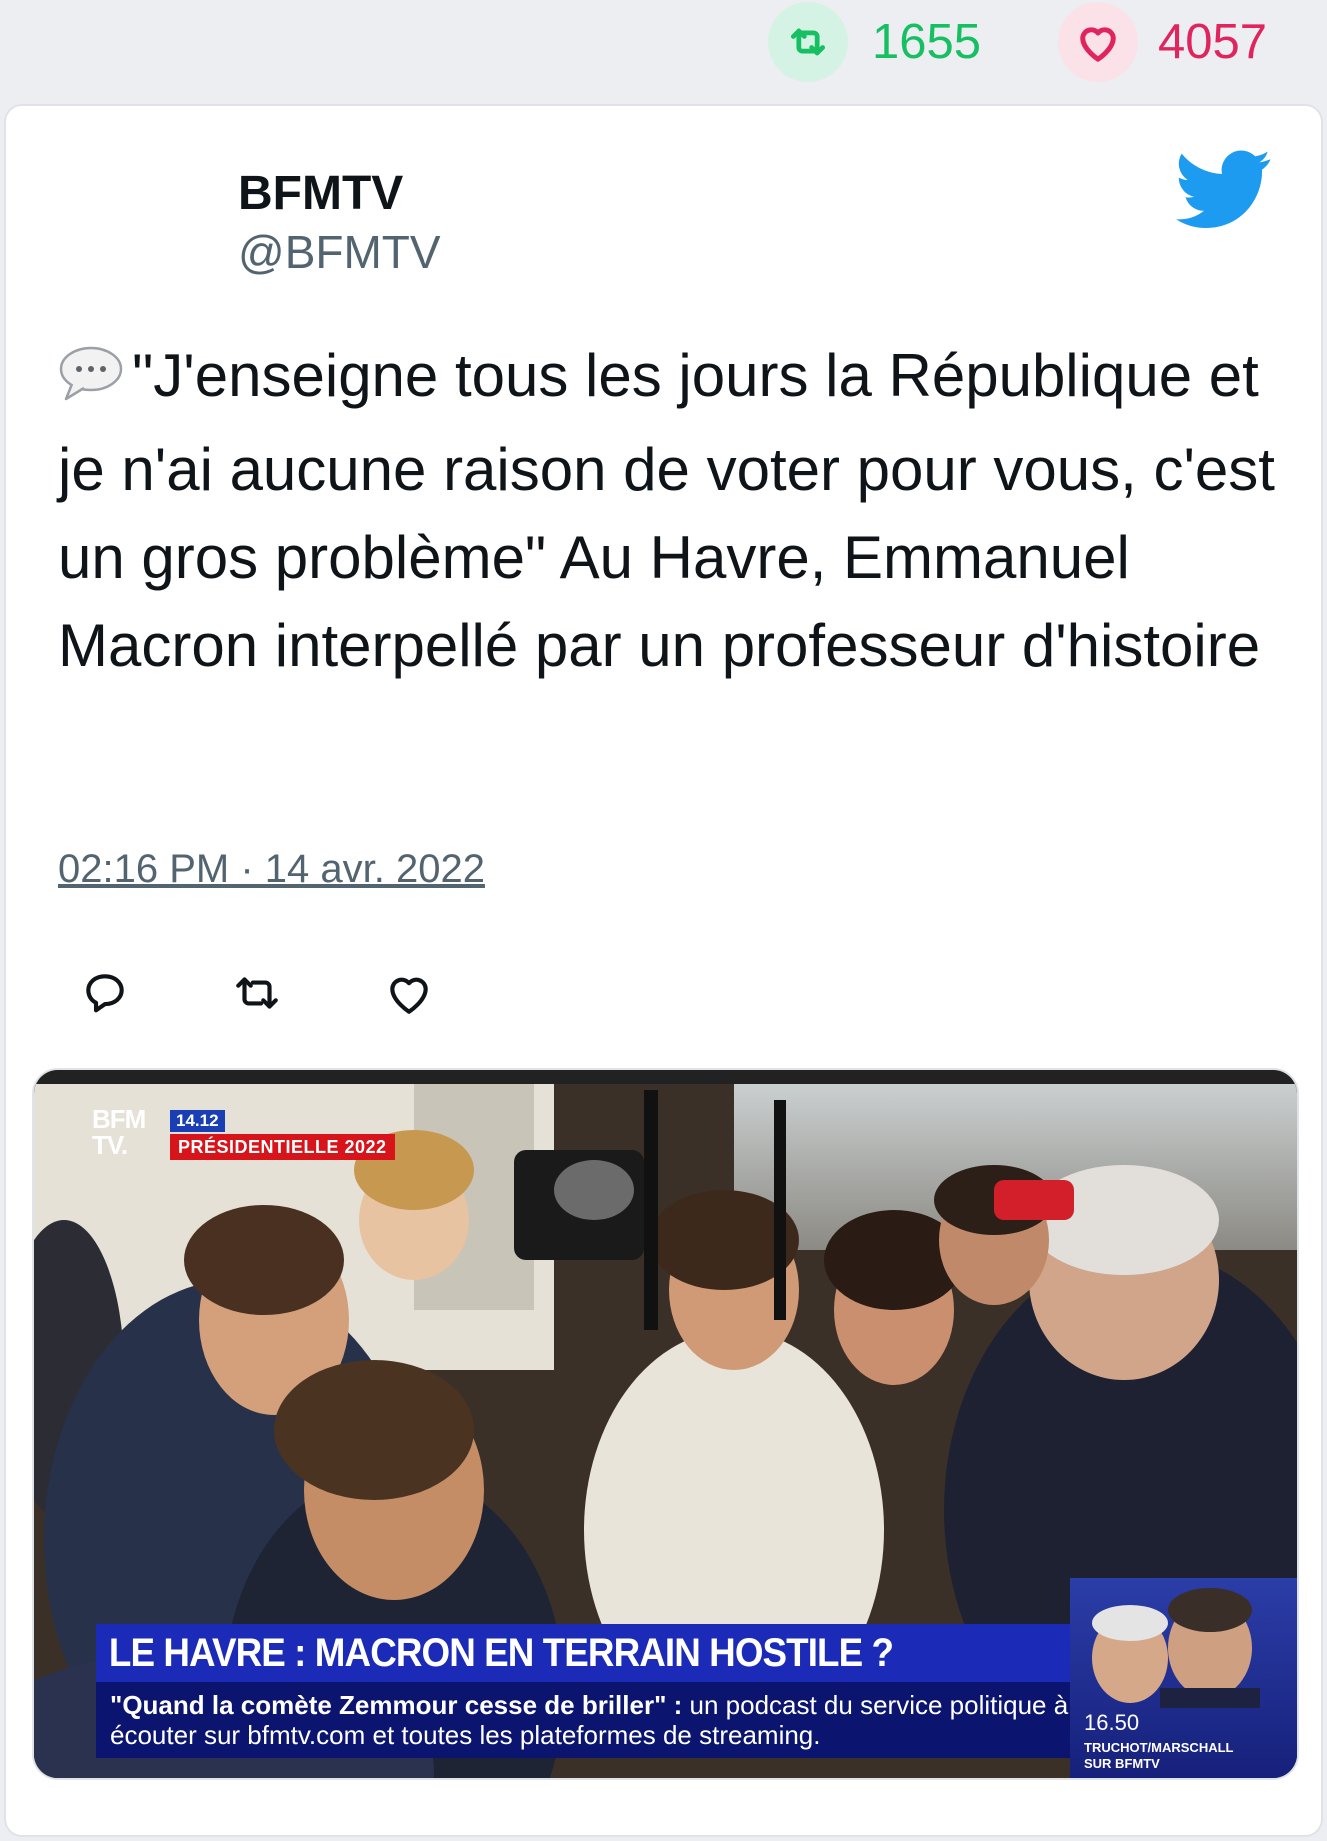 This screenshot has width=1327, height=1841. I want to click on bfm-logo-line1: BFM, so click(119, 1119).